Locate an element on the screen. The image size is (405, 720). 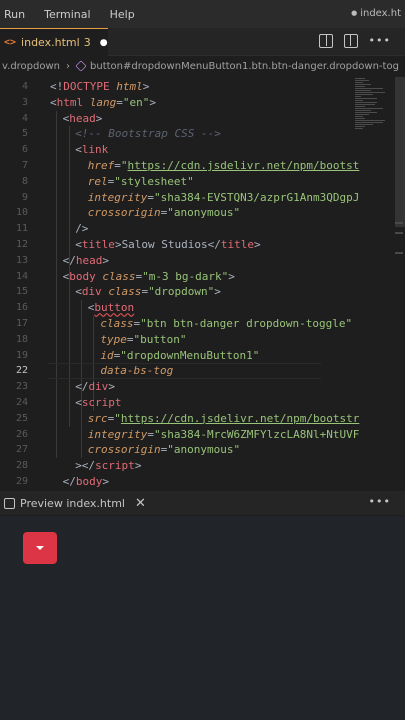
minimap is located at coordinates (373, 107).